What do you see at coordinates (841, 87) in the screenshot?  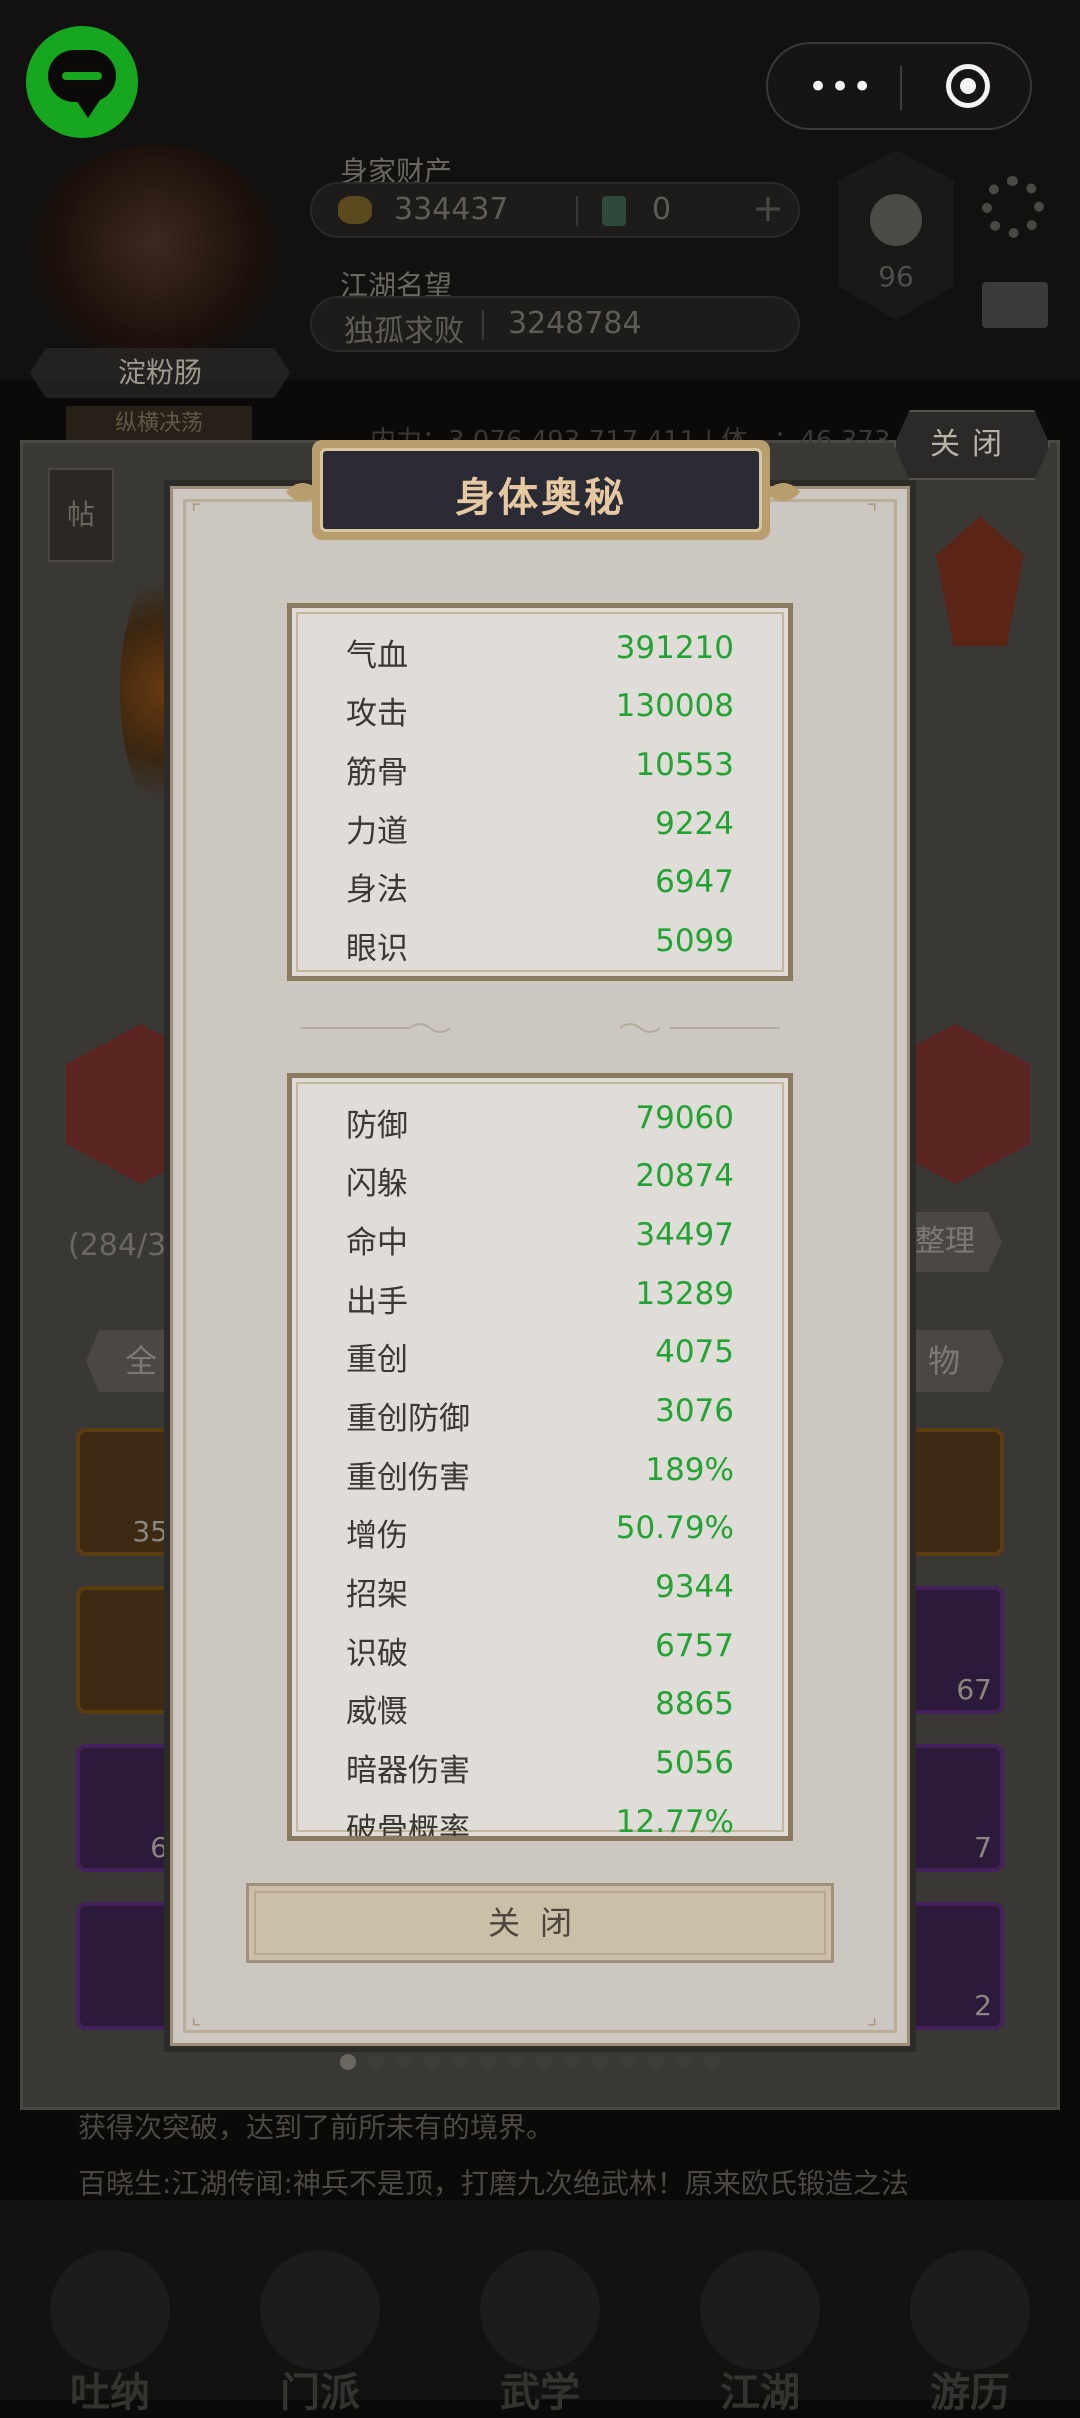 I see `more-icon: •••` at bounding box center [841, 87].